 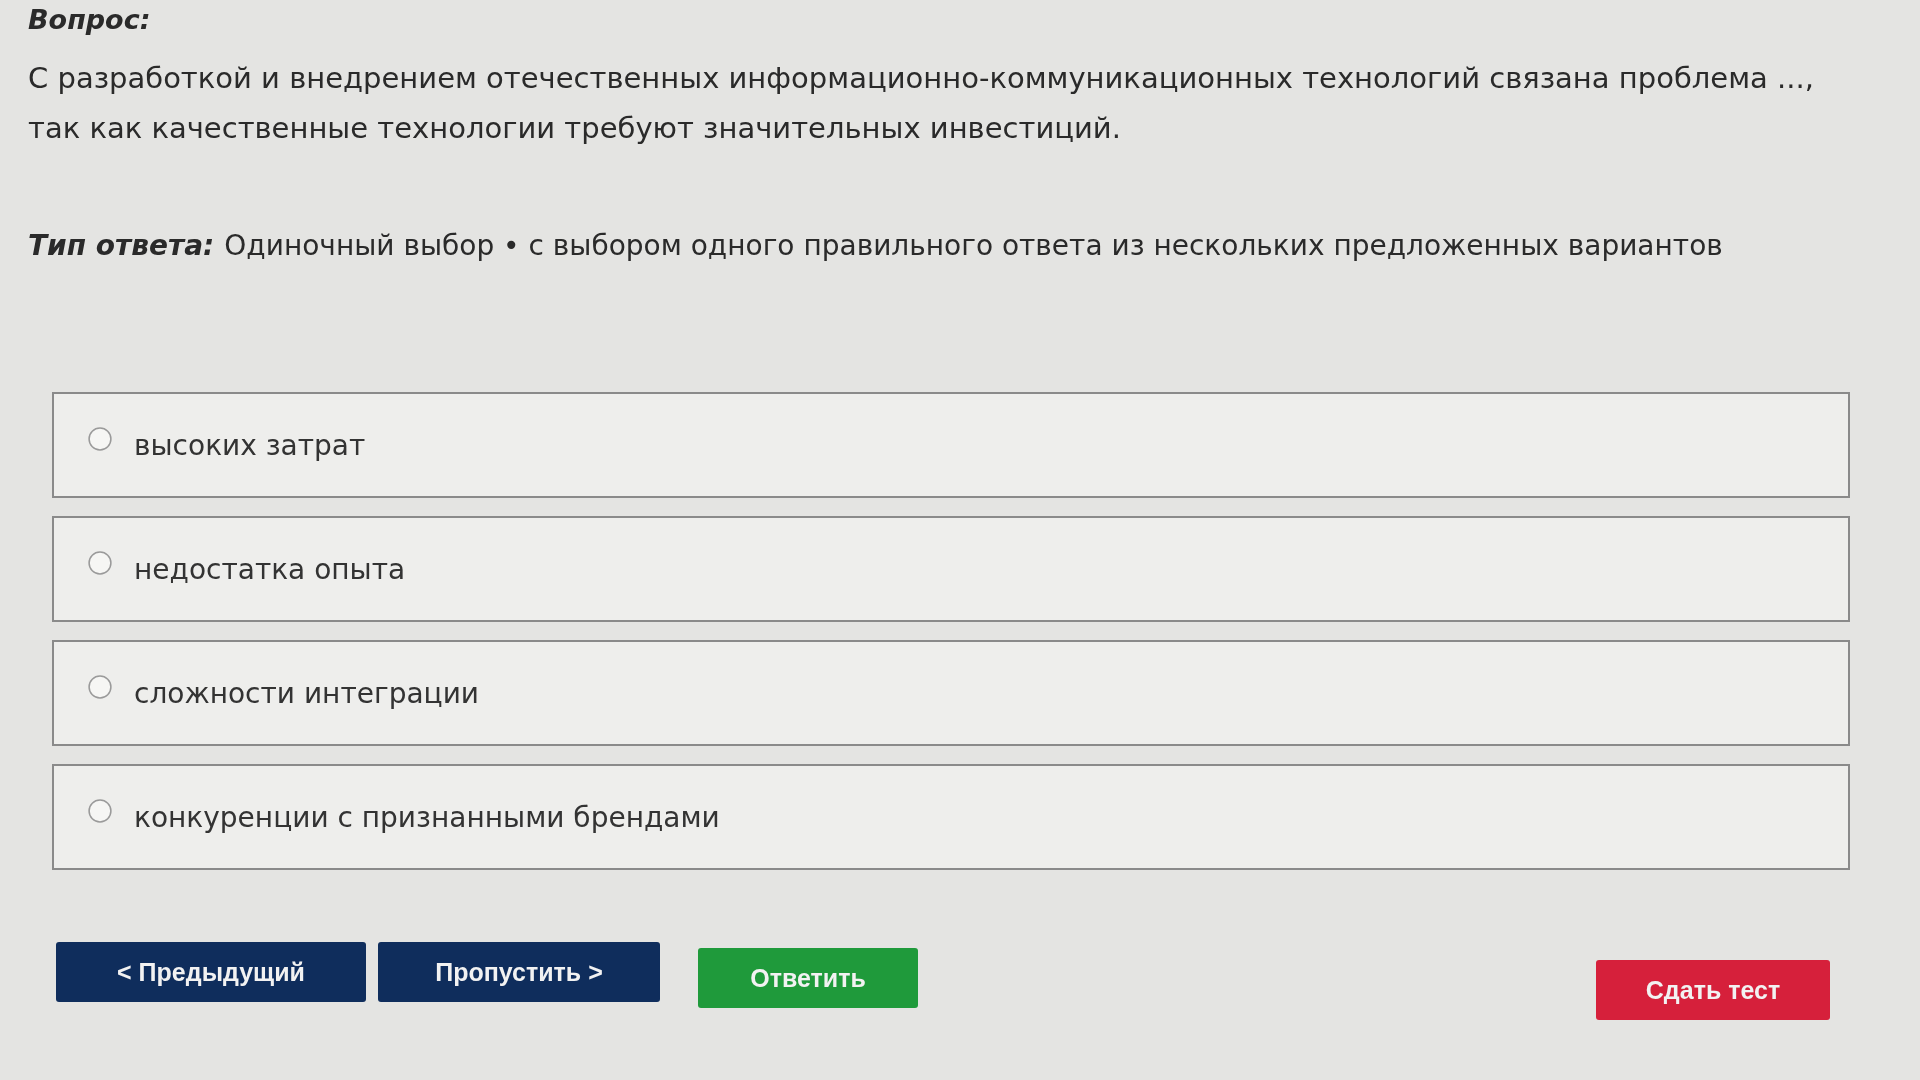 I want to click on answer-option: недостатка опыта, so click(x=951, y=569).